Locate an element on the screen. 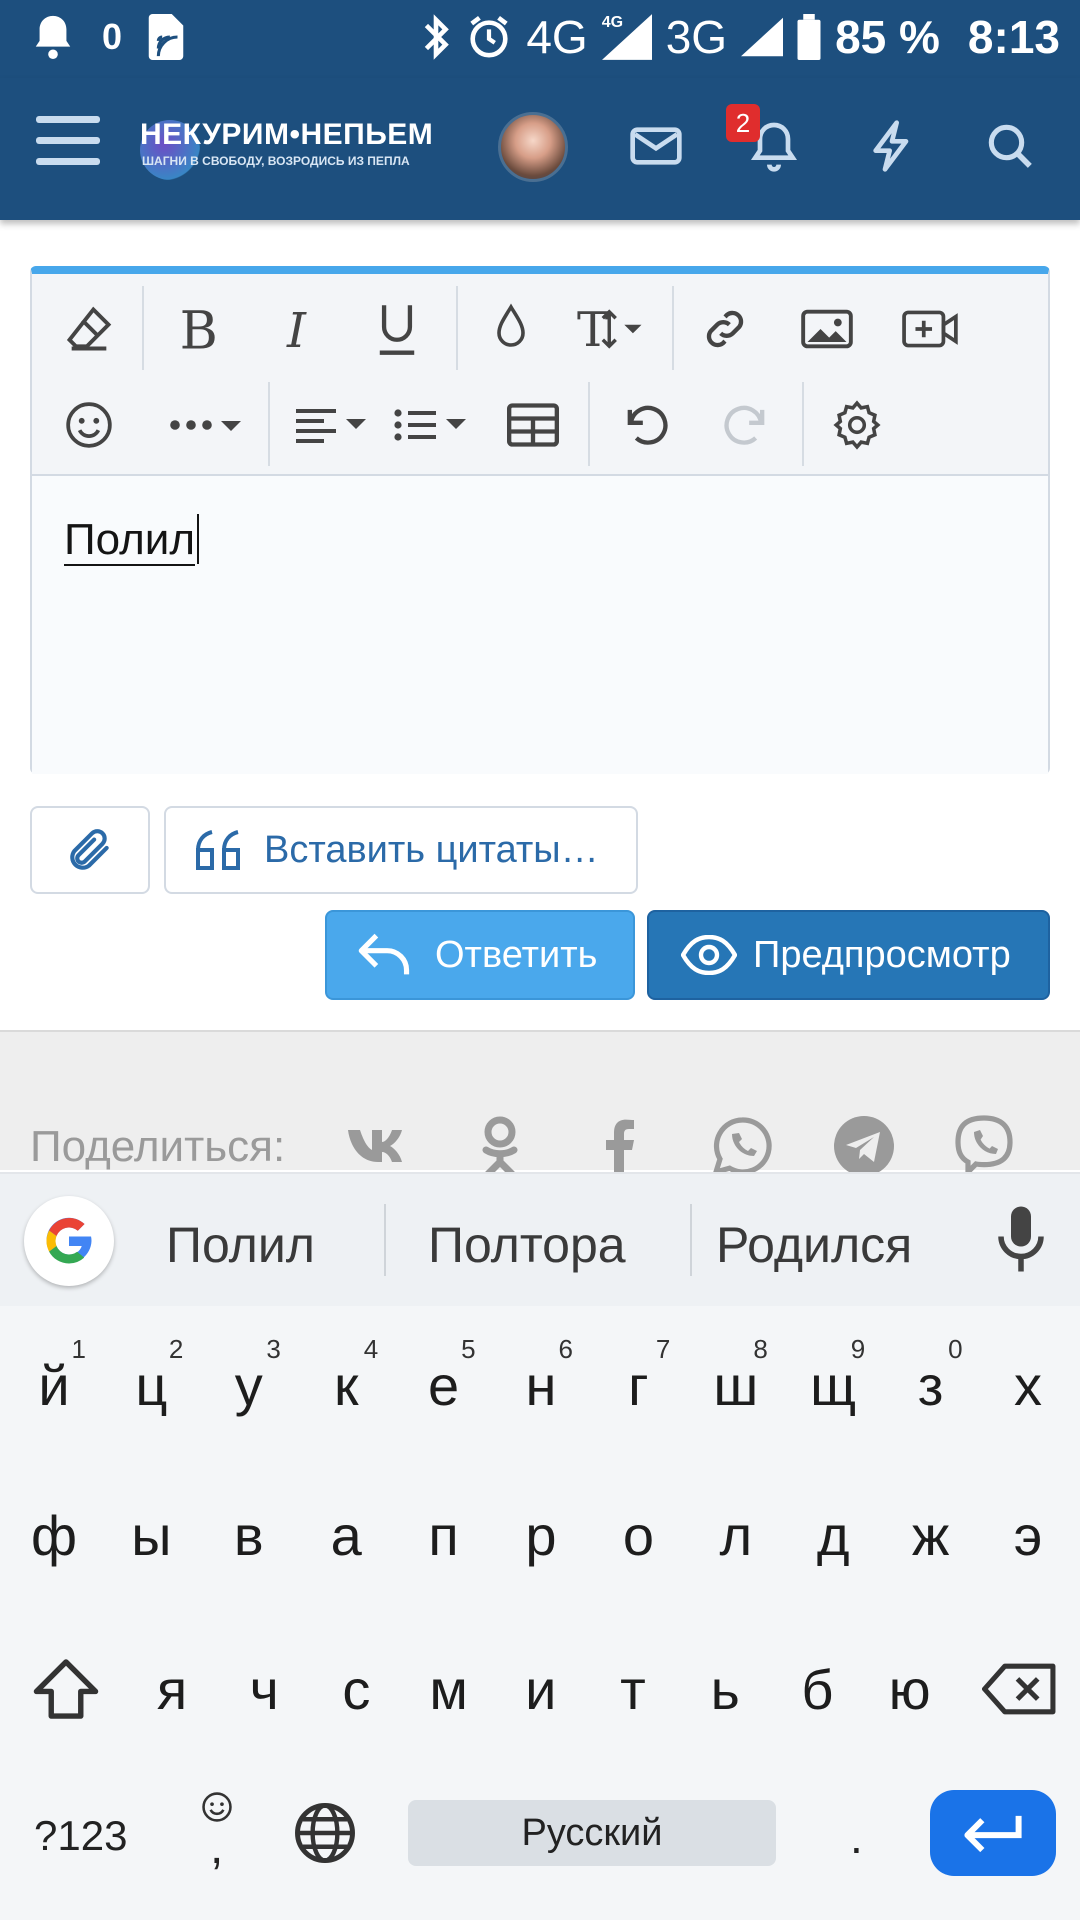  vk-icon is located at coordinates (376, 1146).